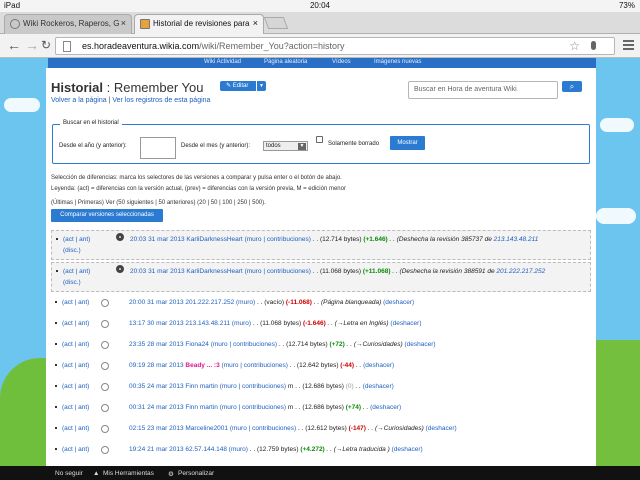 This screenshot has height=480, width=640. Describe the element at coordinates (156, 428) in the screenshot. I see `revision-date-link: 02:15 23 mar 2013` at that location.